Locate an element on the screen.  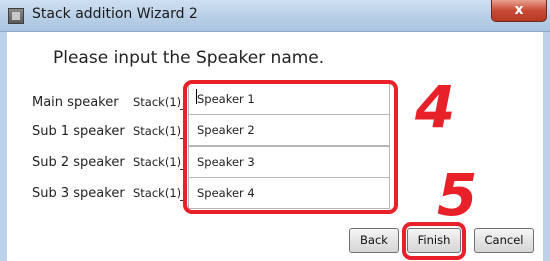
step-4-marker: 4 is located at coordinates (435, 107).